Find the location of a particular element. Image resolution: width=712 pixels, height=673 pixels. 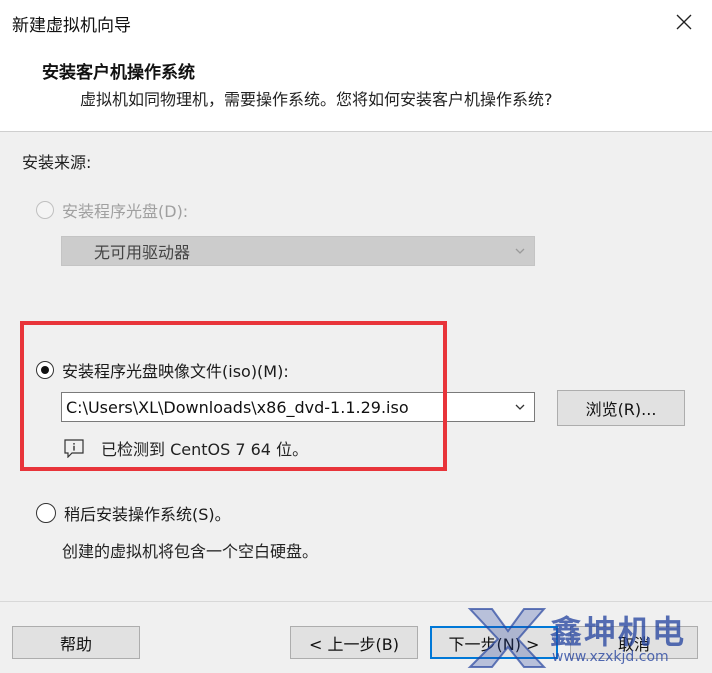

close-button is located at coordinates (684, 22).